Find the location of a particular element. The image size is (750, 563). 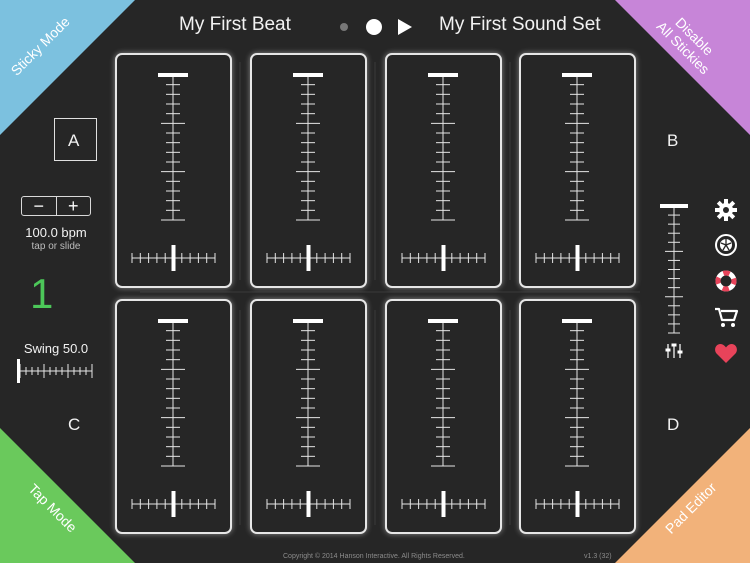

pad-8-pan-handle is located at coordinates (577, 504).